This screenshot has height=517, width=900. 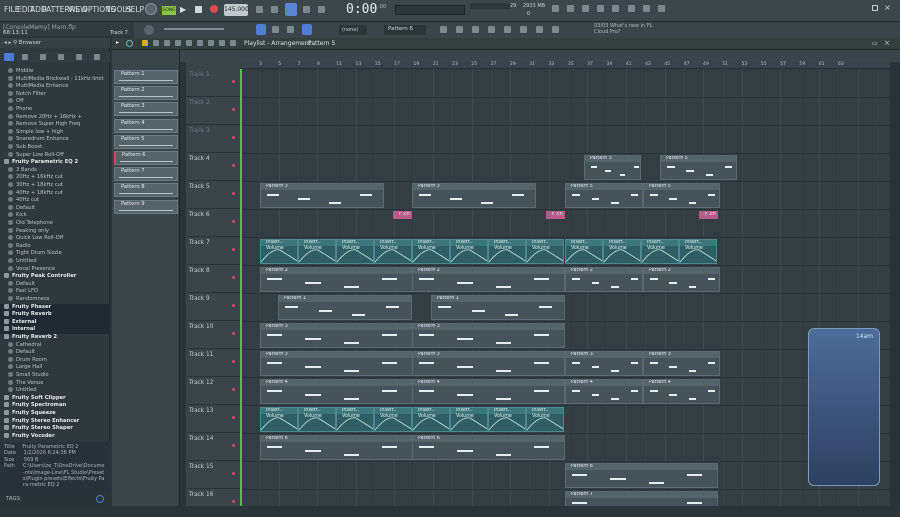 What do you see at coordinates (146, 190) in the screenshot?
I see `picker-pattern: Pattern 8` at bounding box center [146, 190].